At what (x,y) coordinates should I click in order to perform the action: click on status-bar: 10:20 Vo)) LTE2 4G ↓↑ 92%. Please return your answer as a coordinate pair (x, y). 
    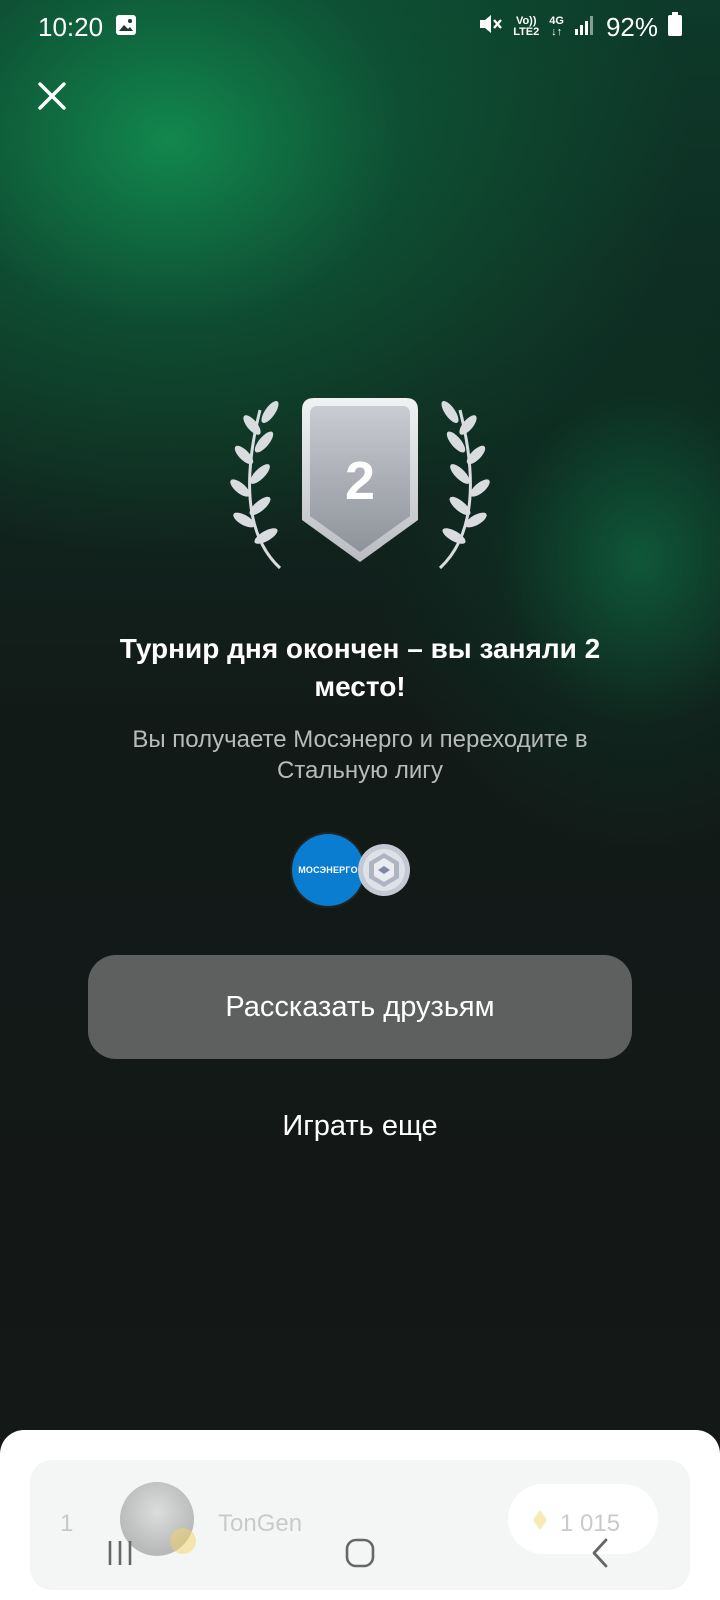
    Looking at the image, I should click on (360, 27).